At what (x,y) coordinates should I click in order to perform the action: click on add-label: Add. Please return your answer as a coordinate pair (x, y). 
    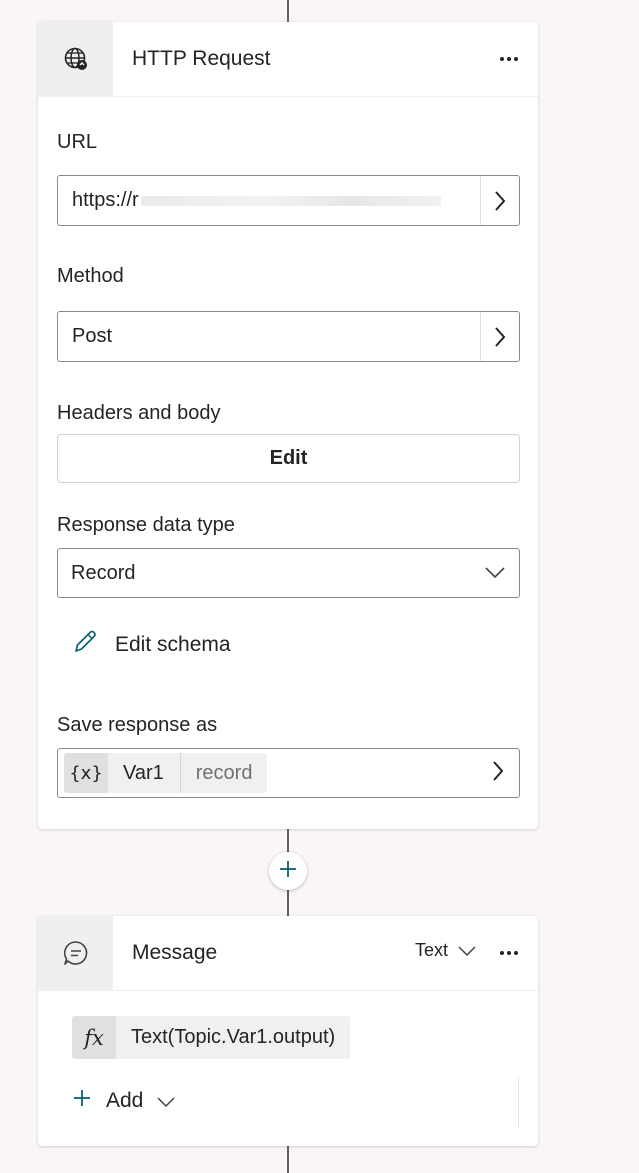
    Looking at the image, I should click on (125, 1100).